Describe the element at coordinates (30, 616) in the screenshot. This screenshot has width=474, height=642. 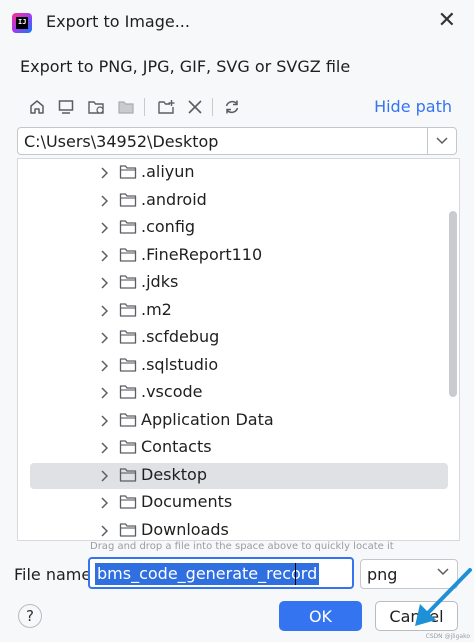
I see `help-button: ?` at that location.